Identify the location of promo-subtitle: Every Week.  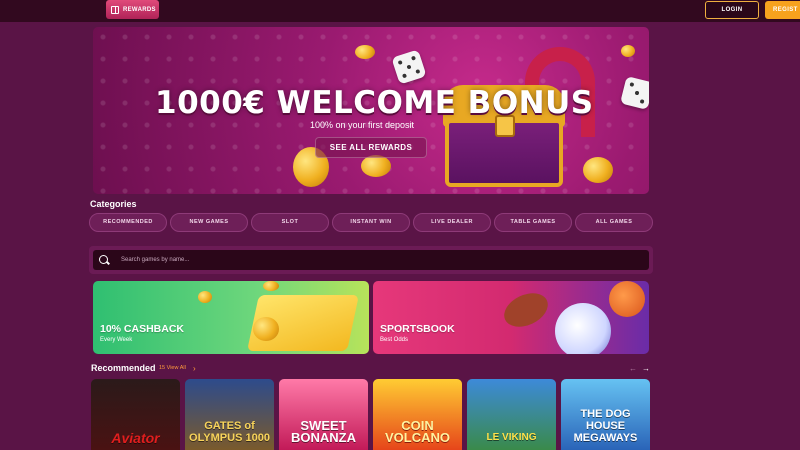
(116, 340).